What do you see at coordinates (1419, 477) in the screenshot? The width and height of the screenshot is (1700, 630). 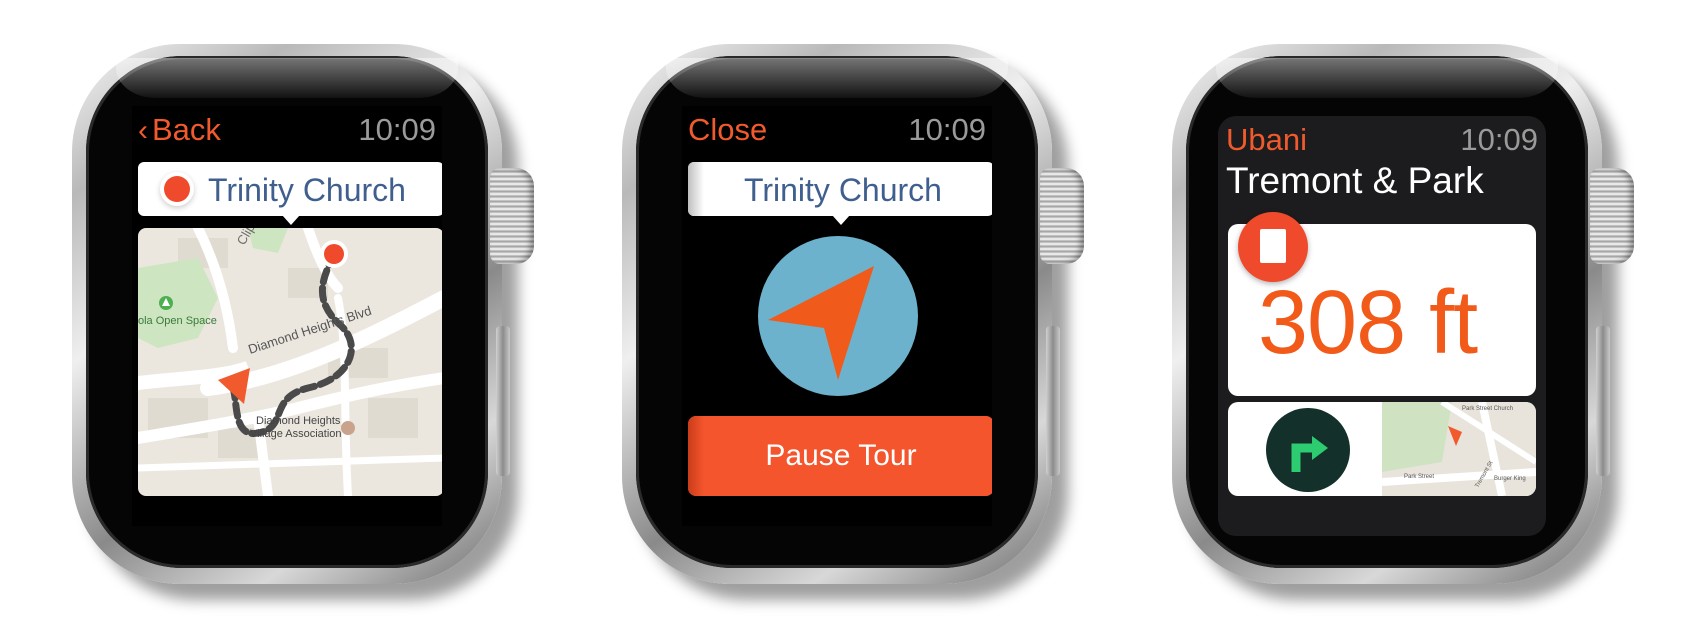 I see `map-label: Park Street` at bounding box center [1419, 477].